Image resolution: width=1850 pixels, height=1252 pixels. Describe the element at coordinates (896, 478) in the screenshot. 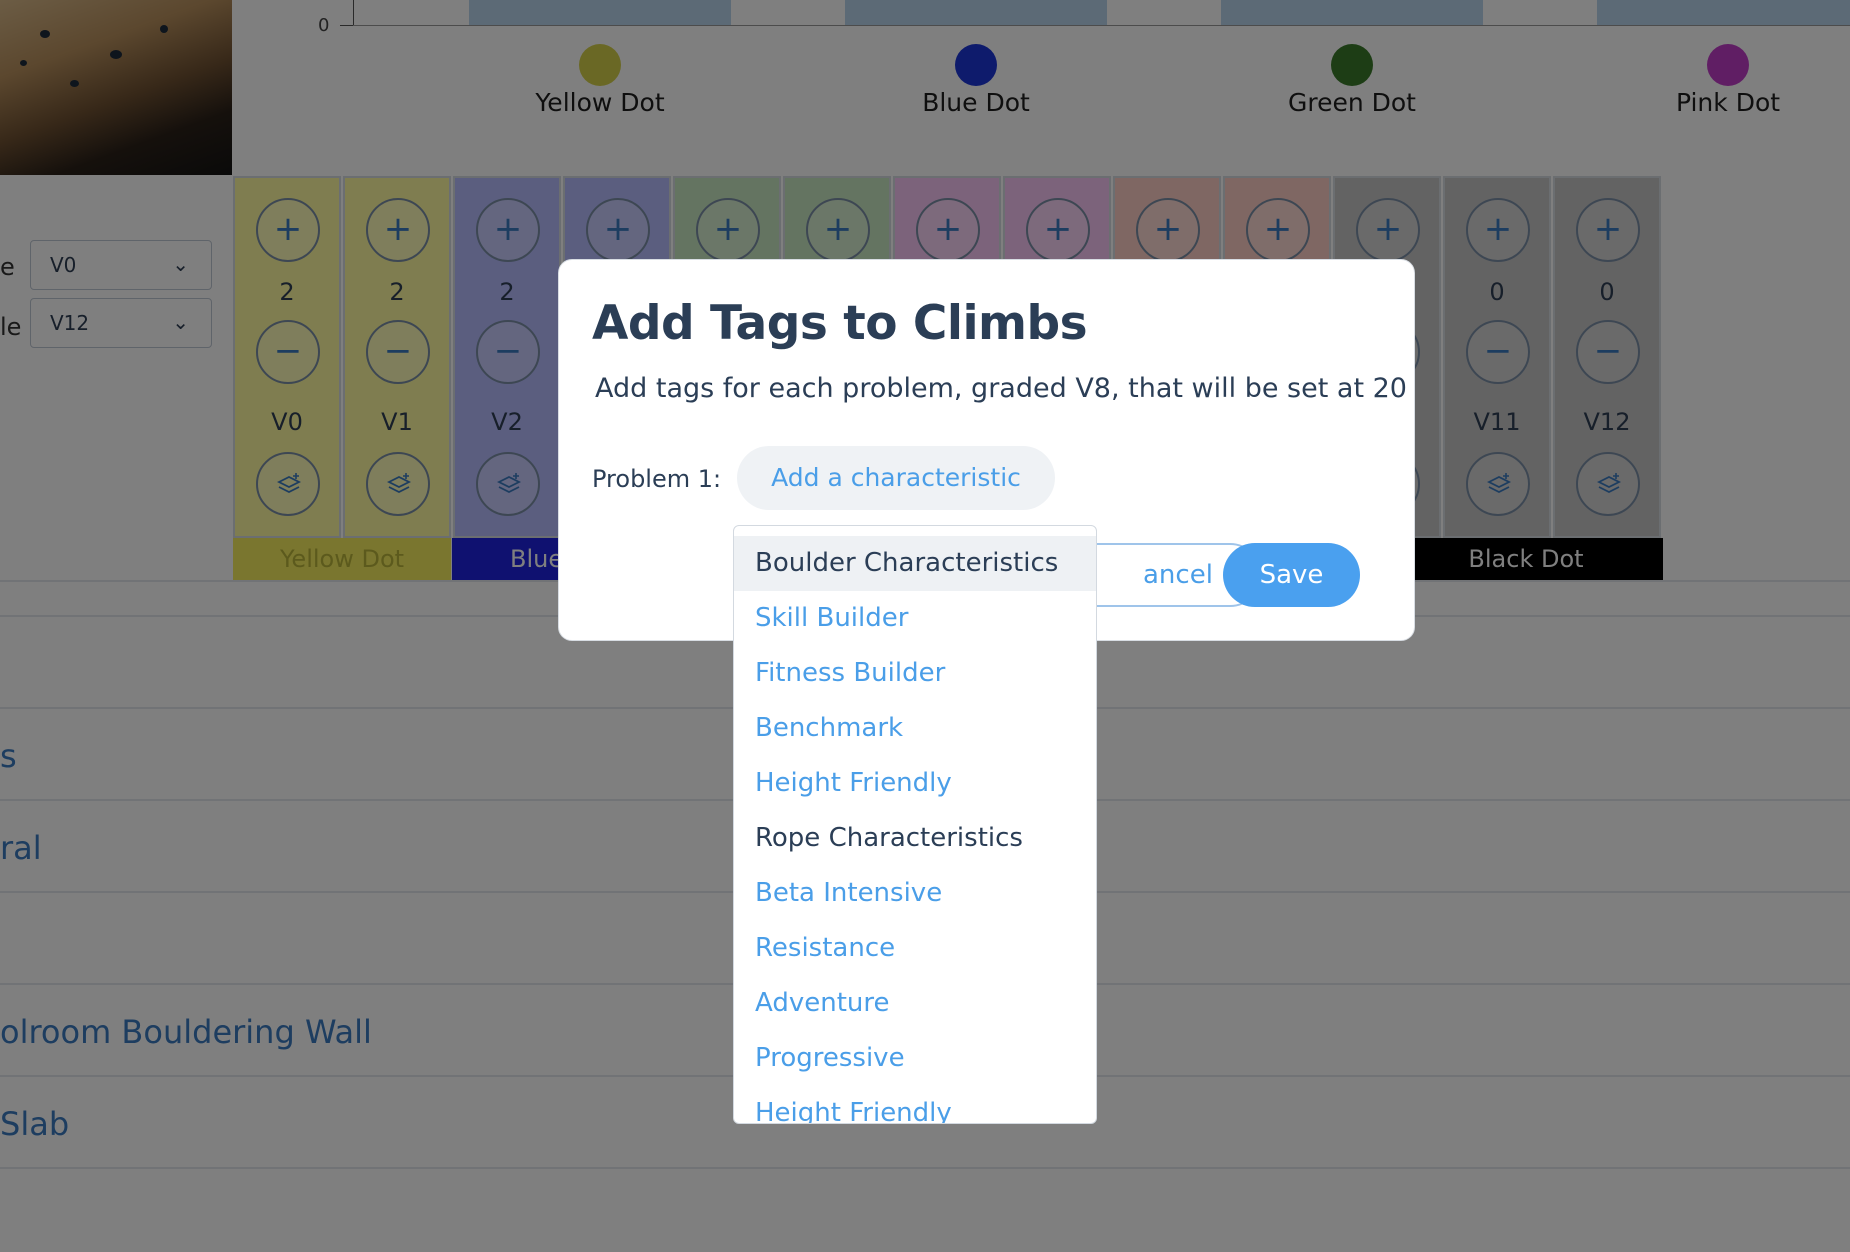

I see `add-characteristic-select: Add a characteristic` at that location.